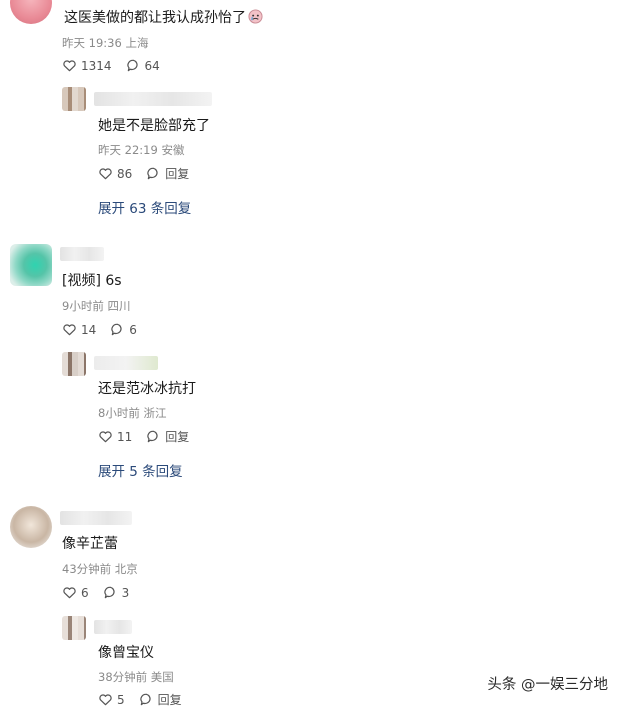 Image resolution: width=622 pixels, height=708 pixels. I want to click on comment-meta: 昨天 19:36 上海, so click(105, 43).